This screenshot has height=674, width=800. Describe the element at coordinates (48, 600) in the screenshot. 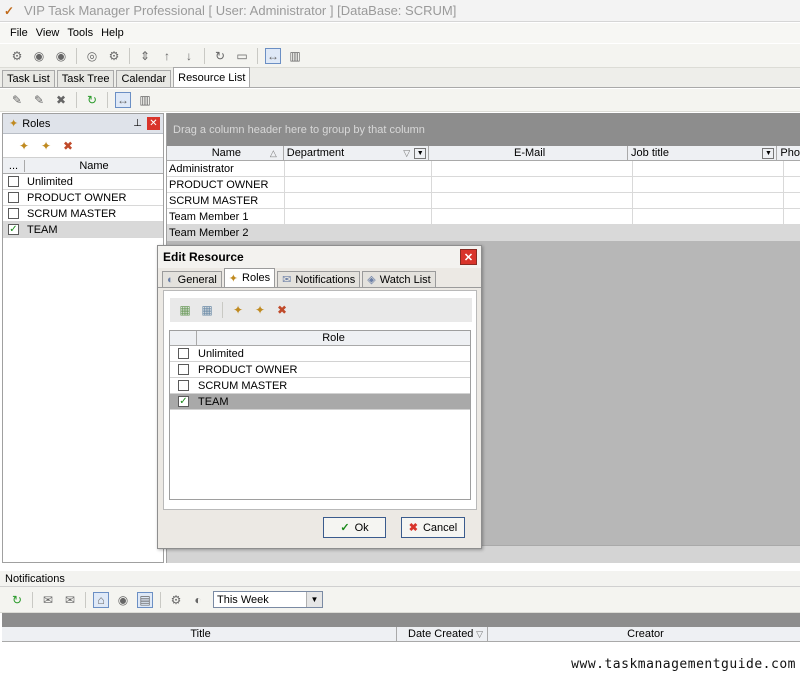

I see `mark-read-icon: ✉` at that location.